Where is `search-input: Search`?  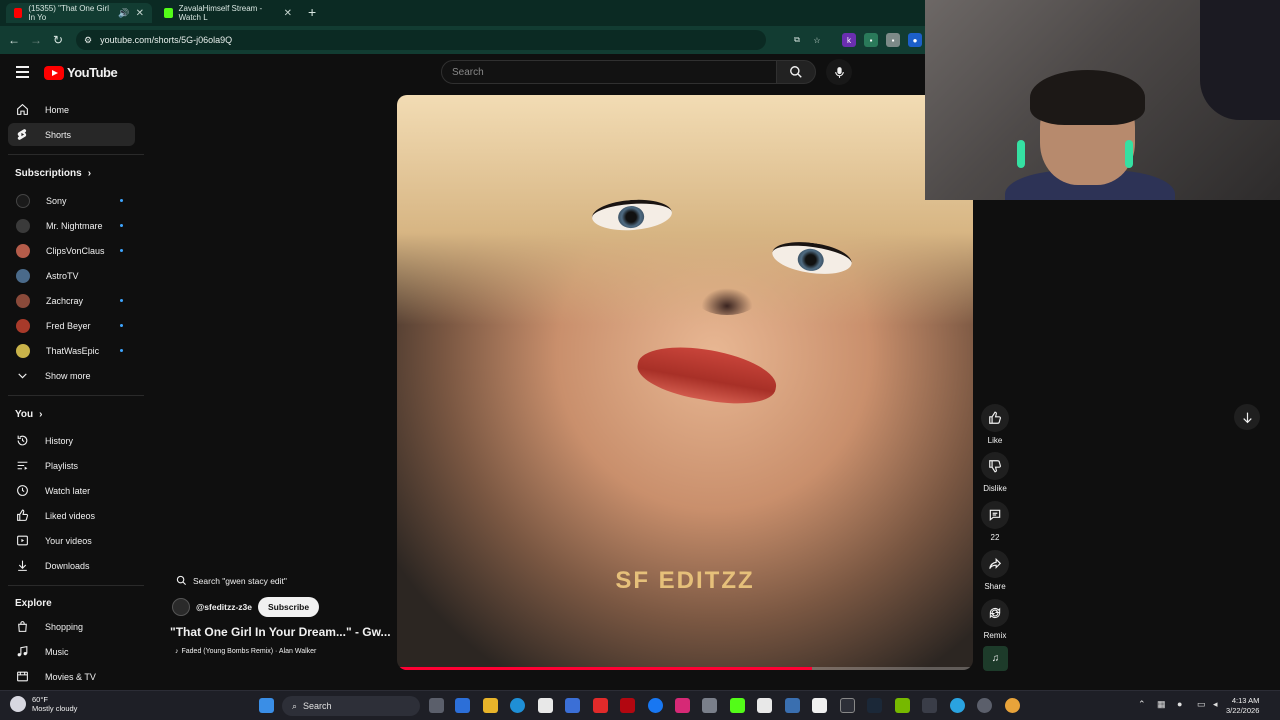
search-input: Search is located at coordinates (609, 72).